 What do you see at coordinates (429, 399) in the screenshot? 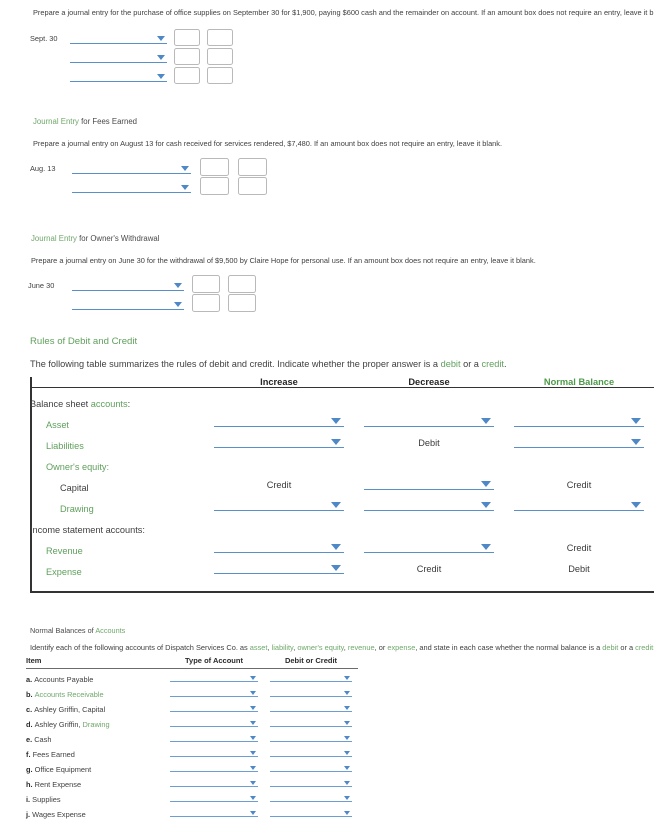
I see `rules-cell-empty-decrease` at bounding box center [429, 399].